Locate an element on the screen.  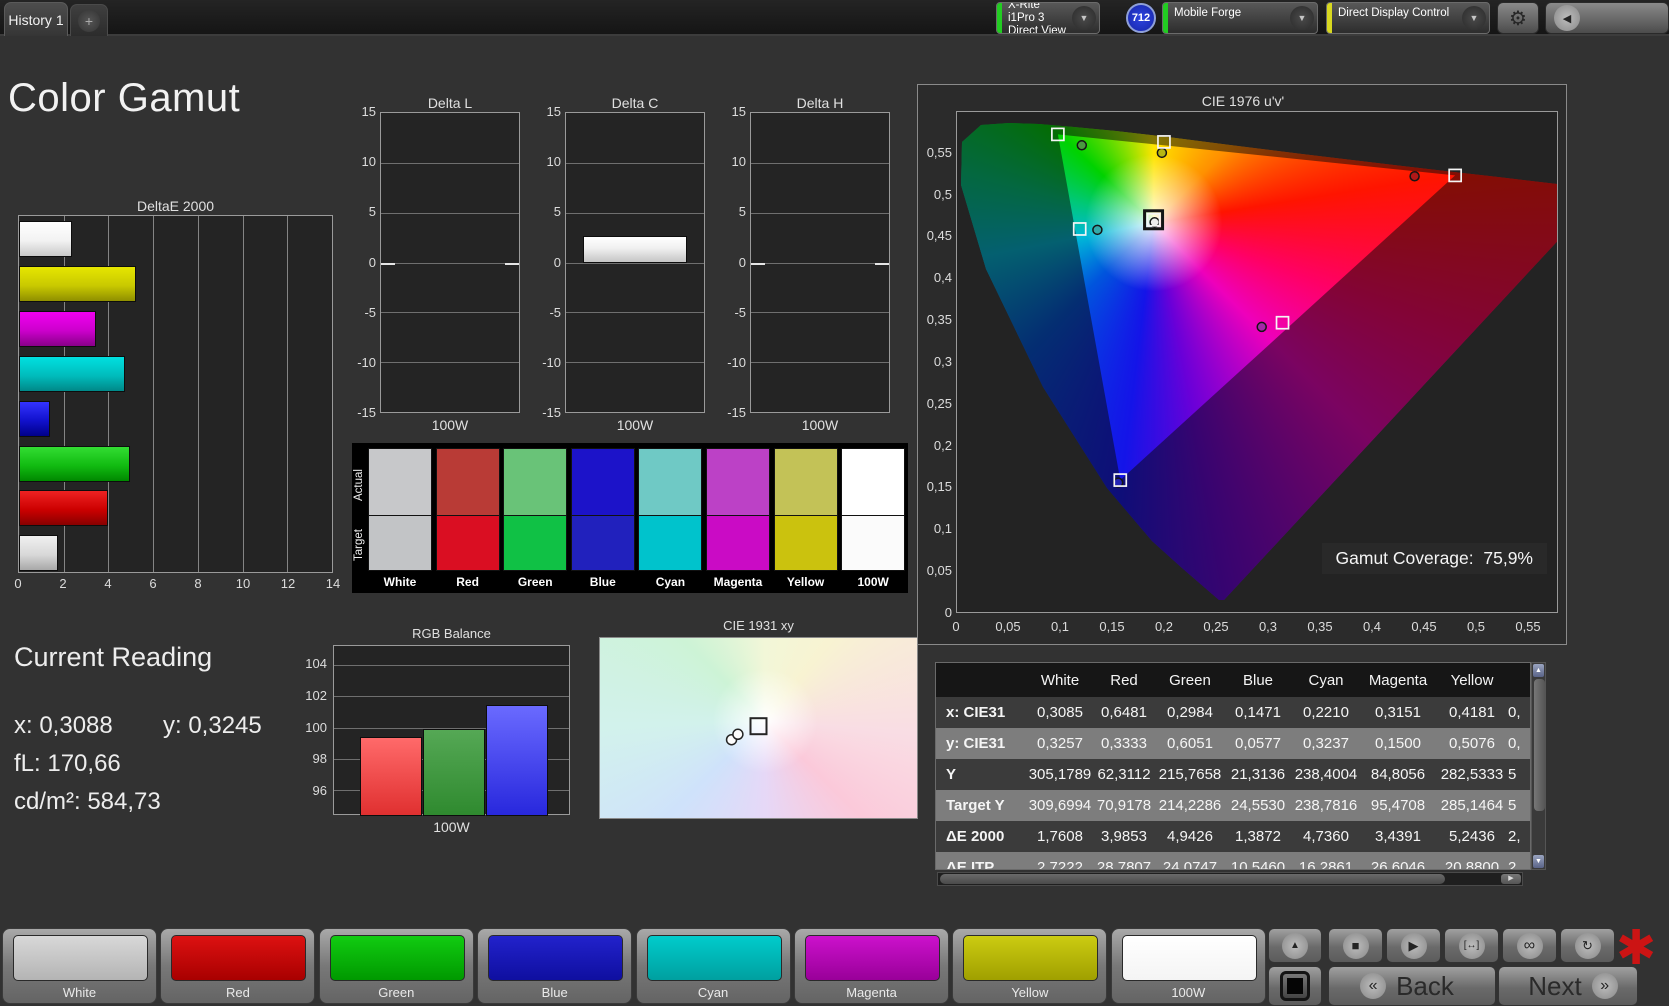
gear-icon: ⚙ is located at coordinates (1518, 18).